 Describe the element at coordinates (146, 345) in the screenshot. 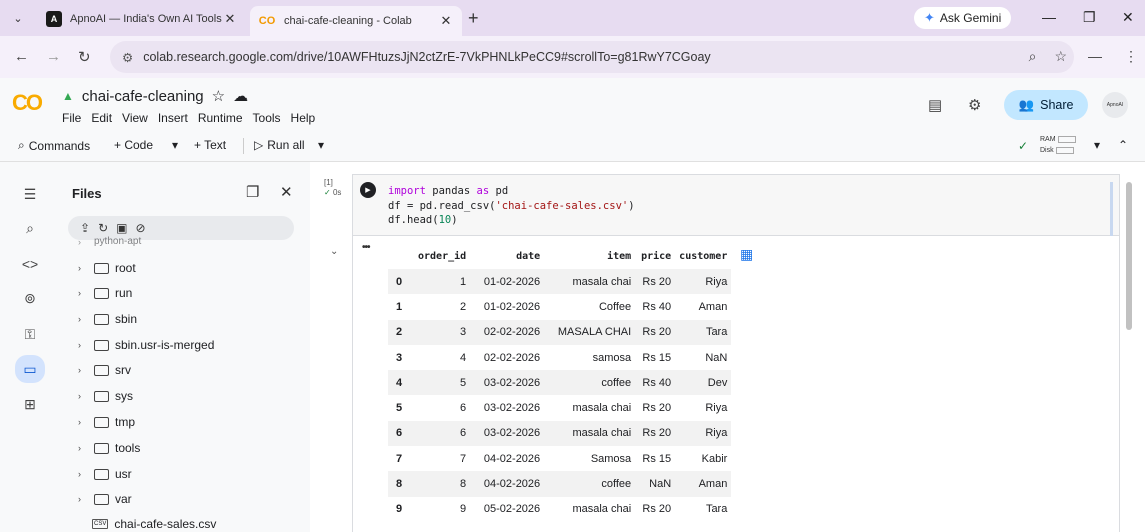

I see `tree-item-sbin-usr-is-merged: › sbin.usr-is-merged` at that location.